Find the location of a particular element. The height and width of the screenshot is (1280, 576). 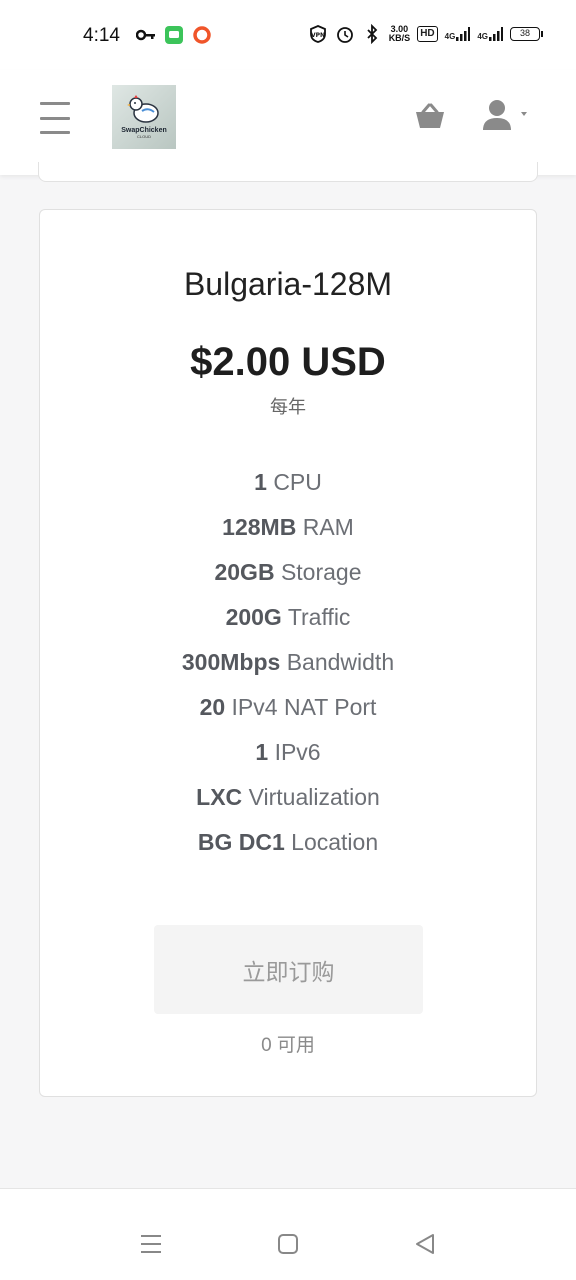

user-icon is located at coordinates (505, 115).